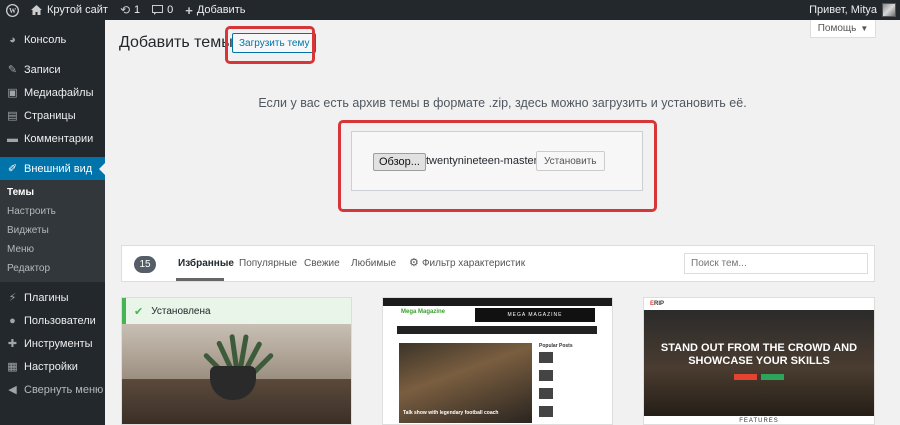  I want to click on updates-link: ⟲ 1, so click(130, 10).